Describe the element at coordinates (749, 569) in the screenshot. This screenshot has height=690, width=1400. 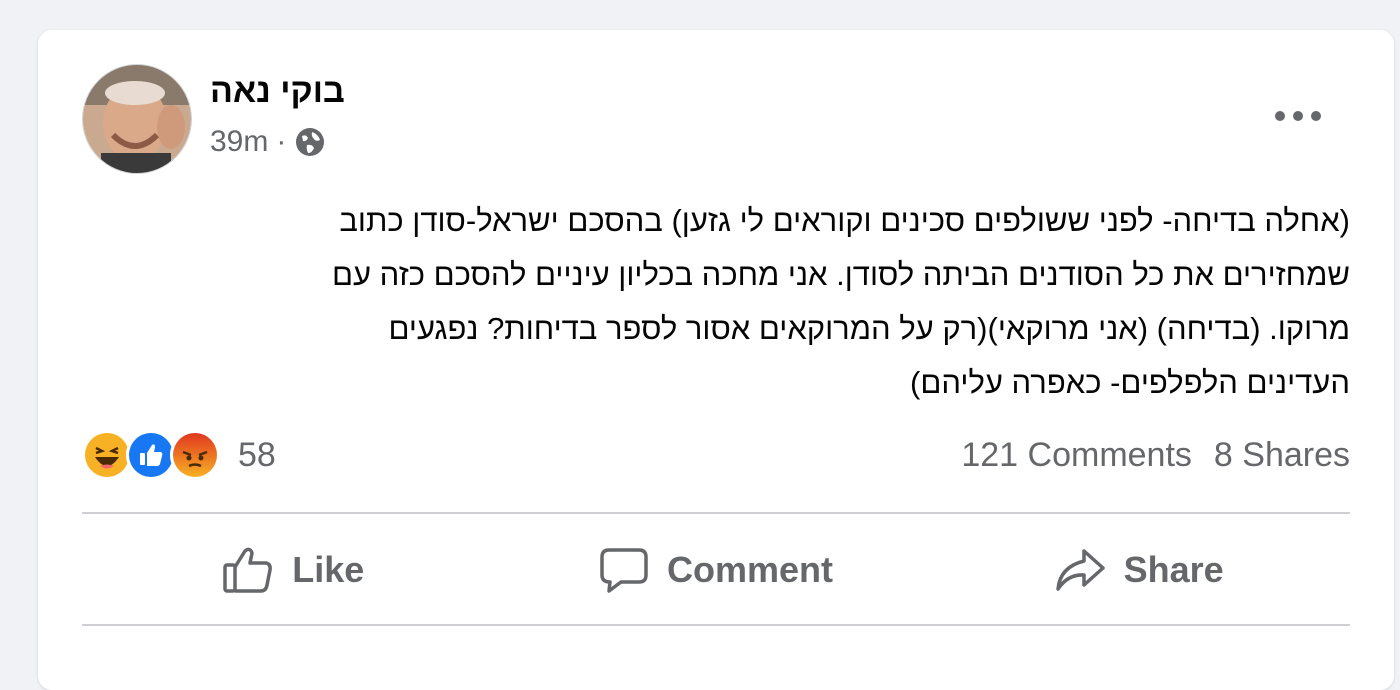
I see `comment-label: Comment` at that location.